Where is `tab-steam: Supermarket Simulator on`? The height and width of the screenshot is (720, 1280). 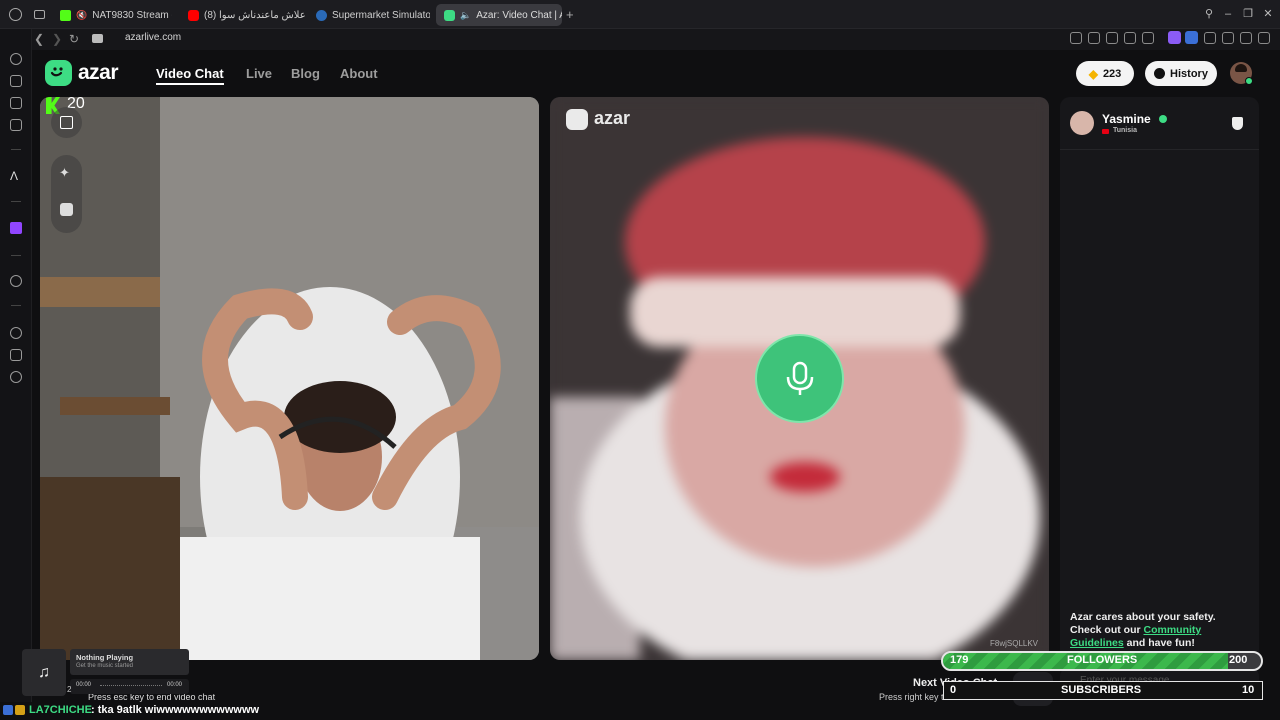
tab-steam: Supermarket Simulator on is located at coordinates (369, 15).